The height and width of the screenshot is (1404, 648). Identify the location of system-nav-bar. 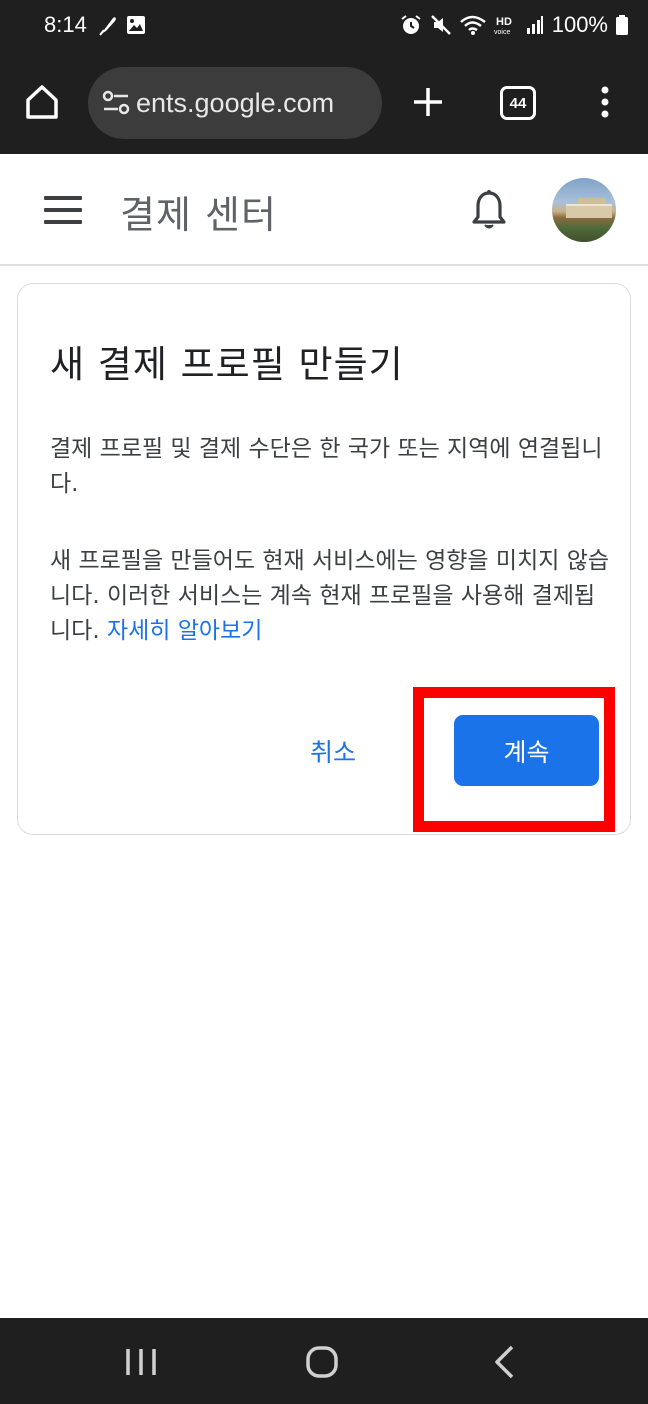
(324, 1361).